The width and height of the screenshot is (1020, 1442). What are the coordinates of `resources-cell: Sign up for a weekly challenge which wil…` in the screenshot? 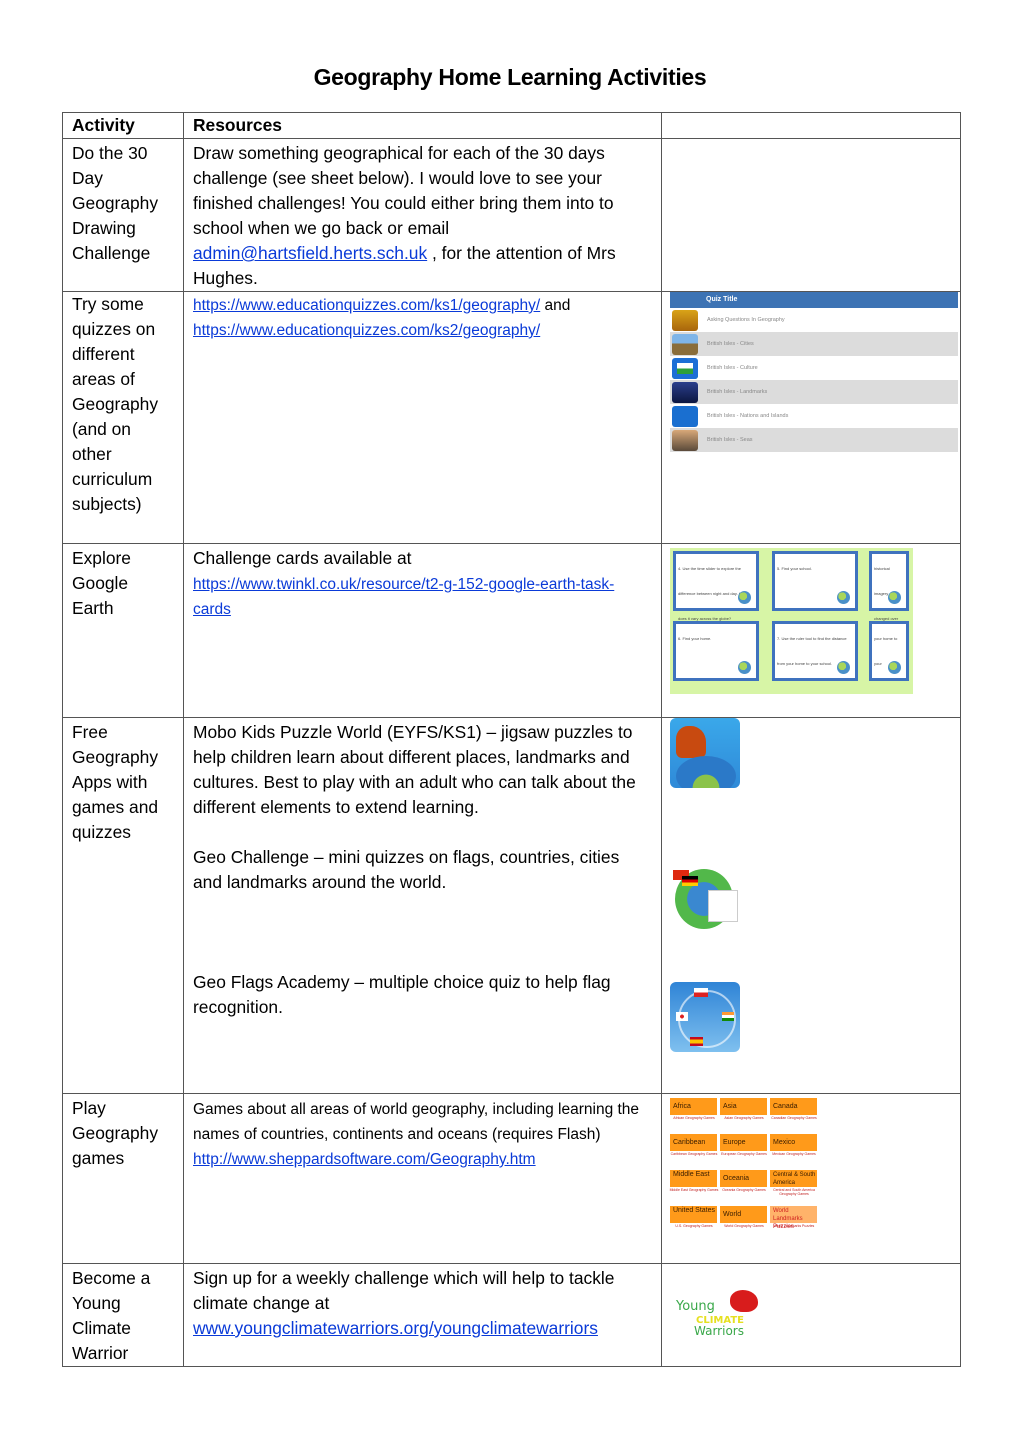 It's located at (422, 1315).